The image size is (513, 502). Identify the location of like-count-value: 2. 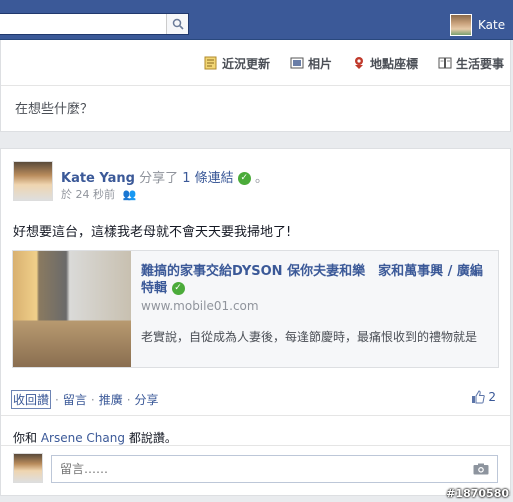
(492, 397).